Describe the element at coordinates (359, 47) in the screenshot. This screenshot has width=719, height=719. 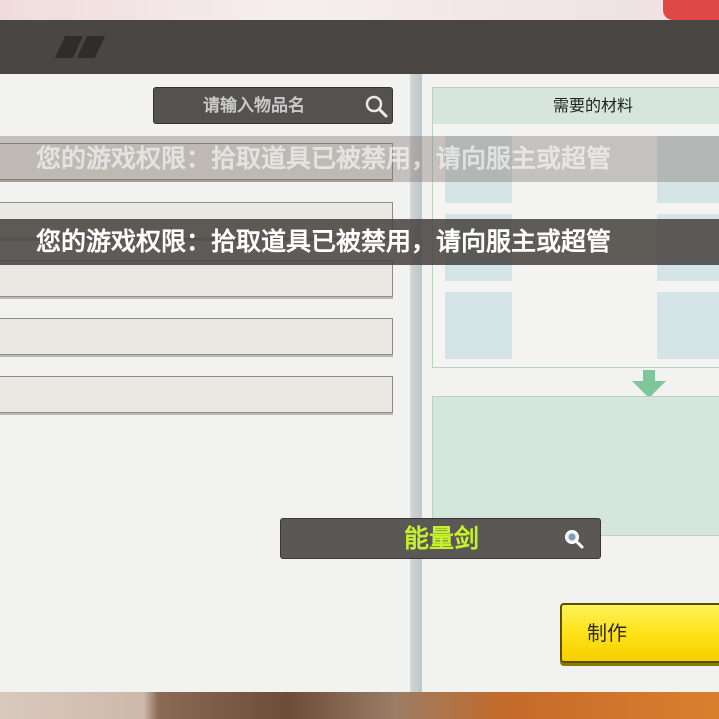
I see `crafting-header` at that location.